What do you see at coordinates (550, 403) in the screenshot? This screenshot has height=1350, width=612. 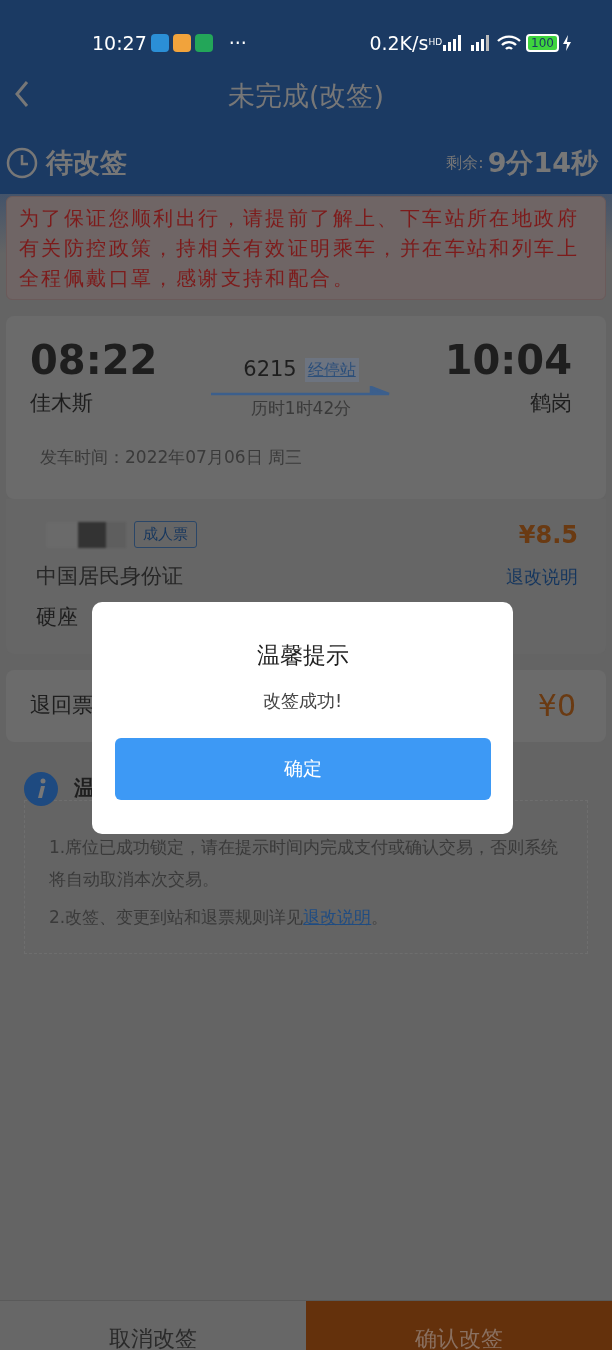 I see `arrival-station: 鹤岗` at bounding box center [550, 403].